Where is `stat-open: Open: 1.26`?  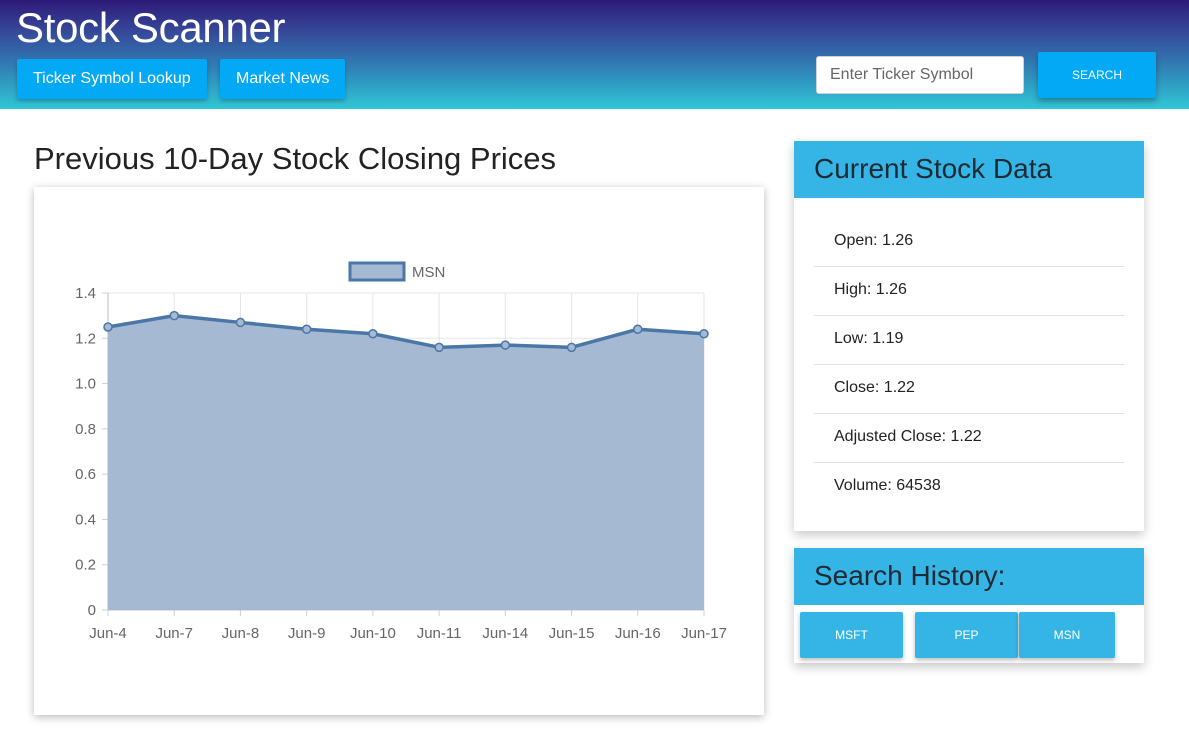
stat-open: Open: 1.26 is located at coordinates (969, 242).